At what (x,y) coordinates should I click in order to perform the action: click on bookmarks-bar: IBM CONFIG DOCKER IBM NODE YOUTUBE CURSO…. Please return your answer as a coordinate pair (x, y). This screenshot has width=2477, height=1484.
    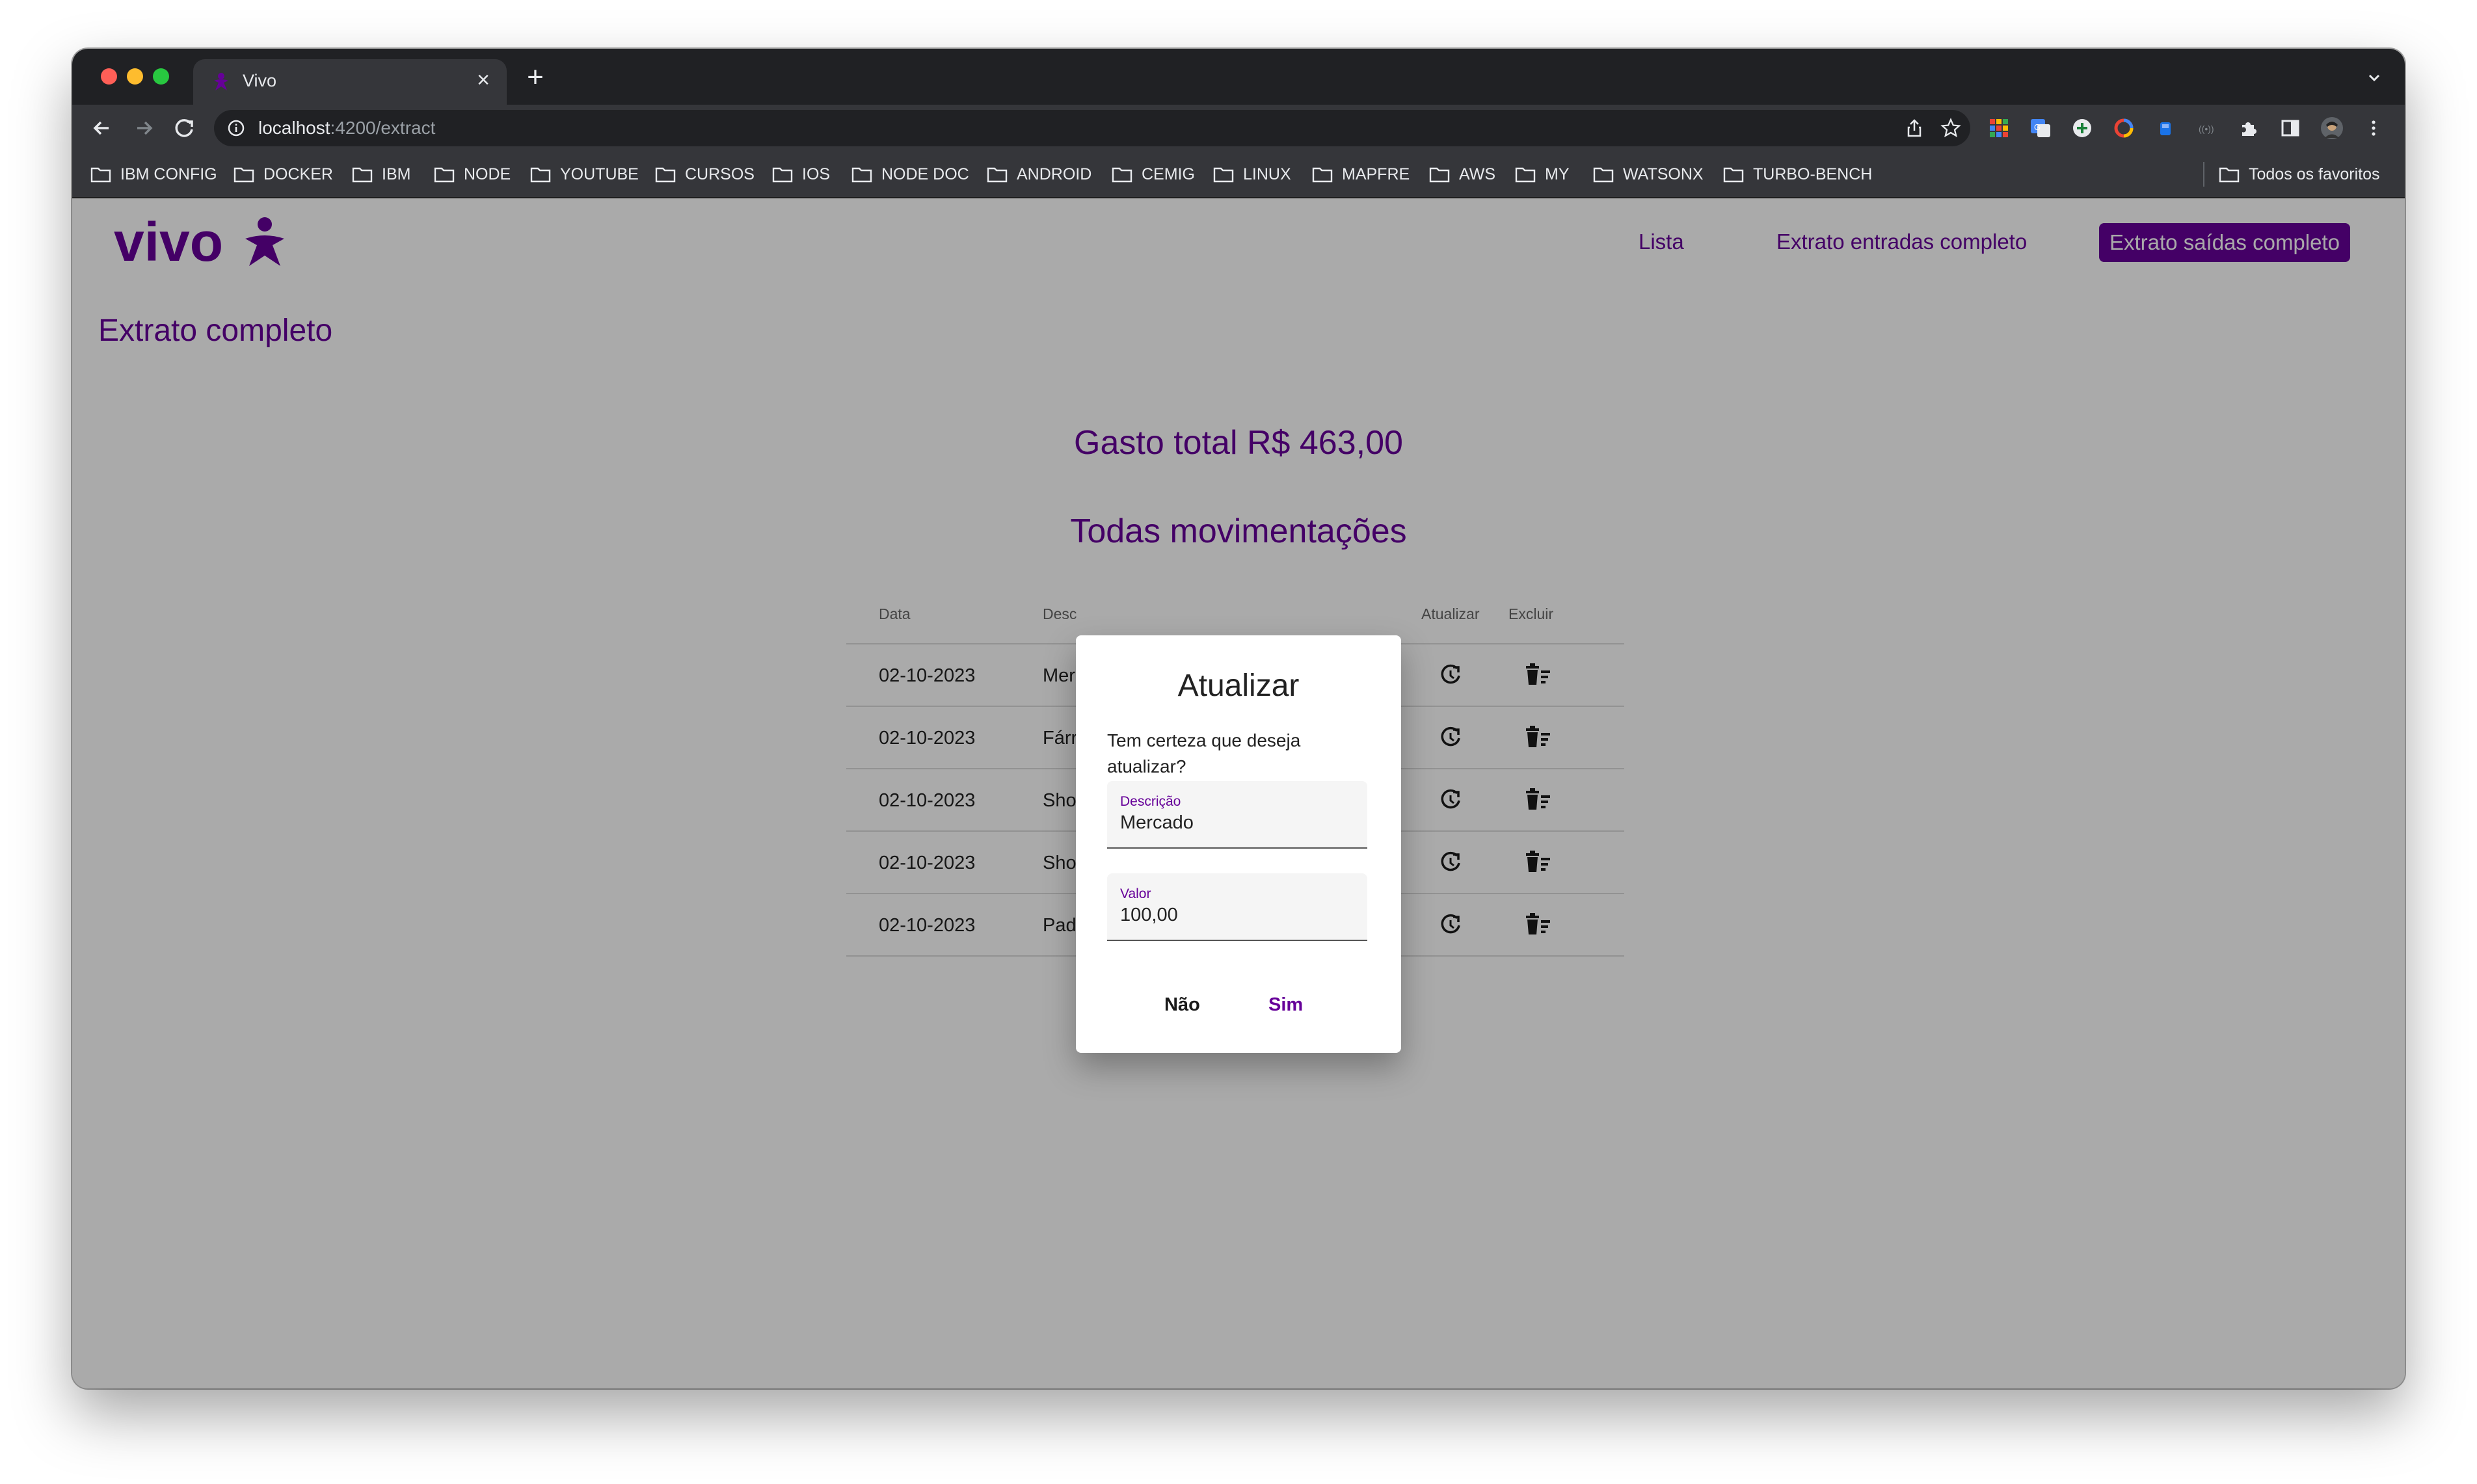
    Looking at the image, I should click on (1238, 175).